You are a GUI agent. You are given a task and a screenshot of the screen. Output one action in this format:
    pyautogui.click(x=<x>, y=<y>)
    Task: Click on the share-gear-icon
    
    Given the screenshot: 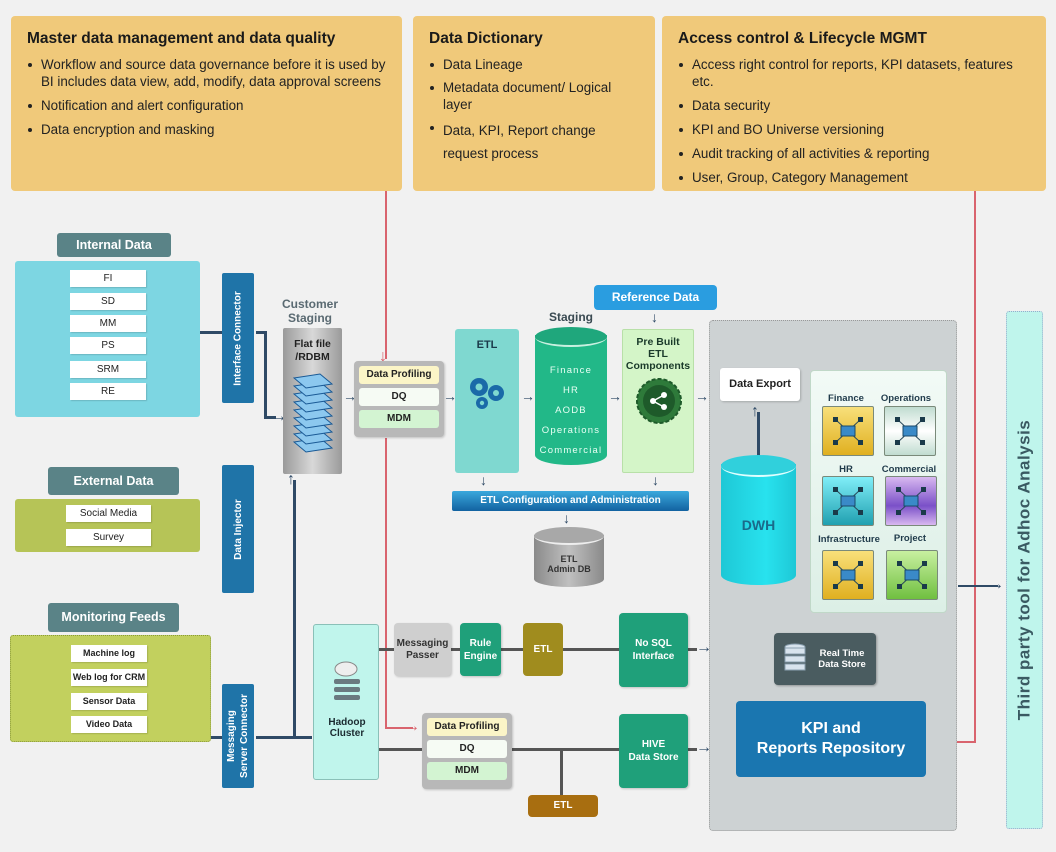 What is the action you would take?
    pyautogui.click(x=659, y=401)
    